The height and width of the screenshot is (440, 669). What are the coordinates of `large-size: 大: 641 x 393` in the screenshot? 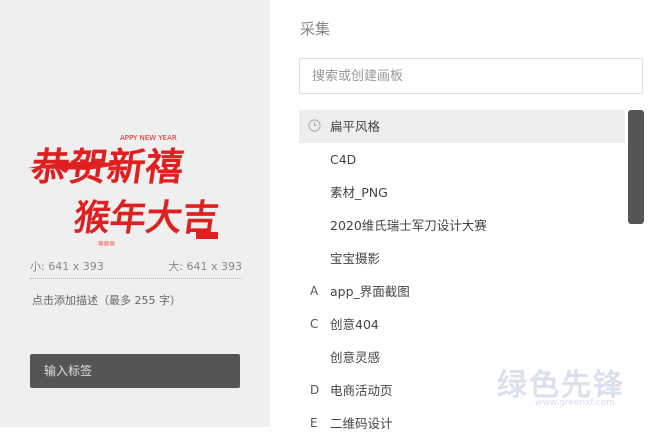 It's located at (205, 266).